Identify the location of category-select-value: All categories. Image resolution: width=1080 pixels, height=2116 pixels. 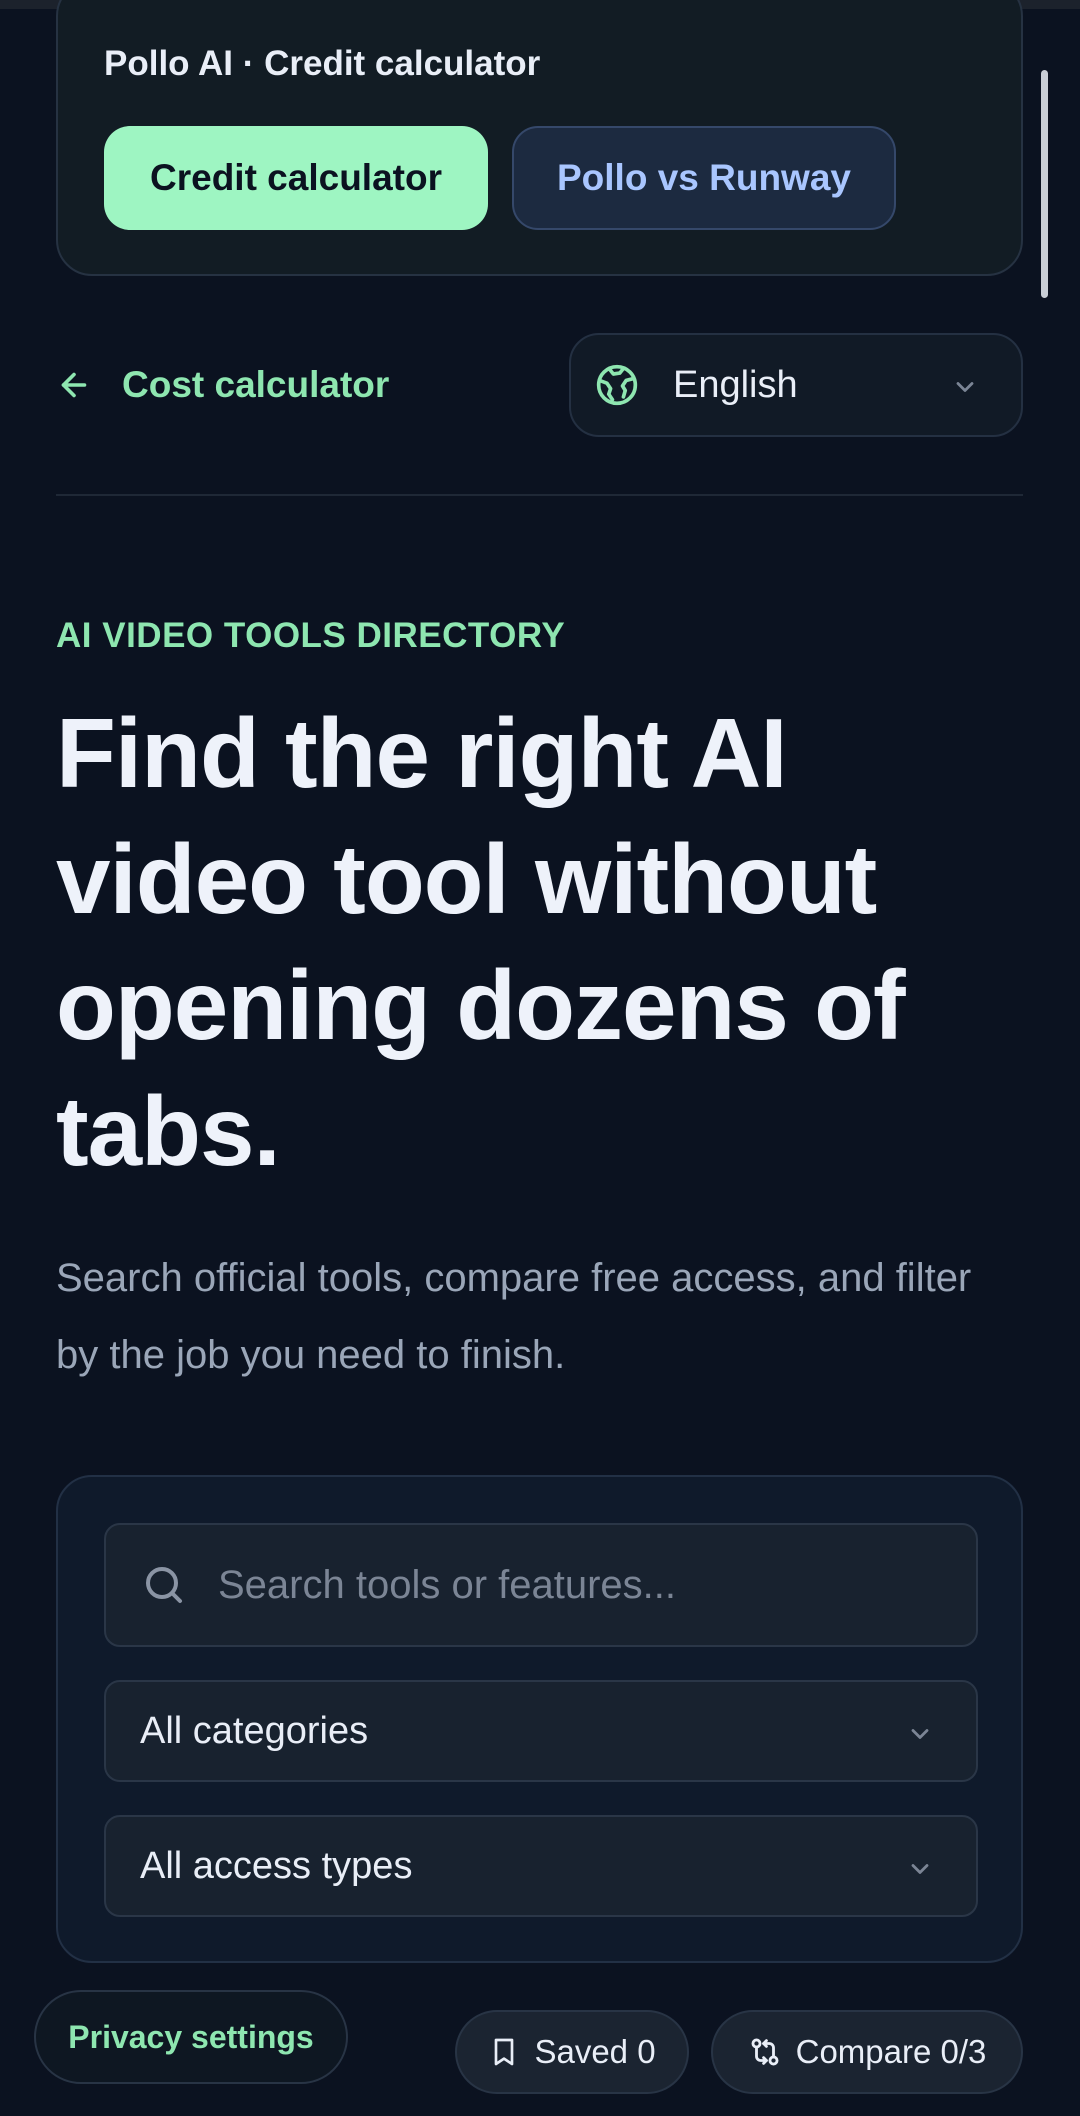
(254, 1730).